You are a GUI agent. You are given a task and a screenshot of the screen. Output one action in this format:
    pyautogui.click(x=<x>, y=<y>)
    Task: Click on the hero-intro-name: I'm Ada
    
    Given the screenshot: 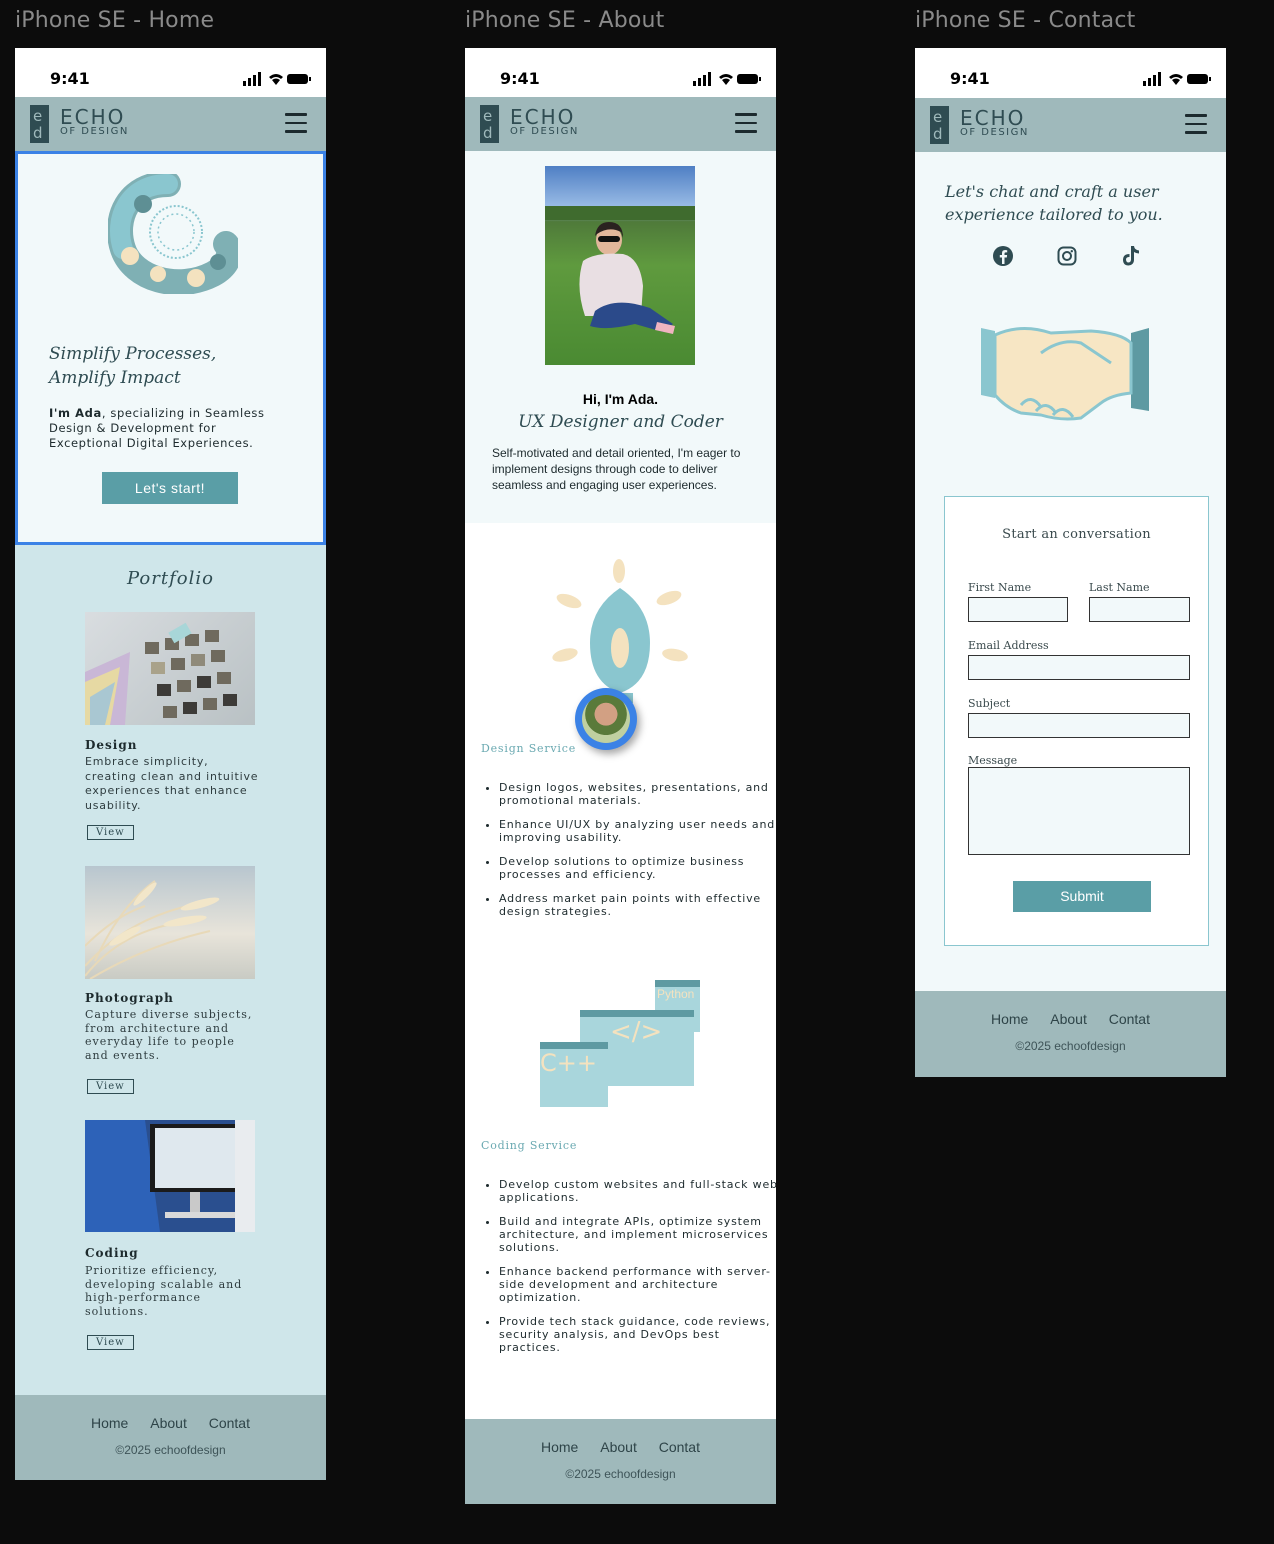 What is the action you would take?
    pyautogui.click(x=75, y=413)
    